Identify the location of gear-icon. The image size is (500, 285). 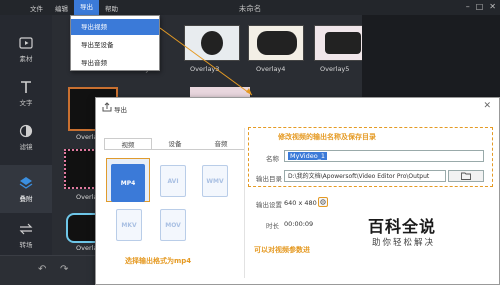
(323, 202).